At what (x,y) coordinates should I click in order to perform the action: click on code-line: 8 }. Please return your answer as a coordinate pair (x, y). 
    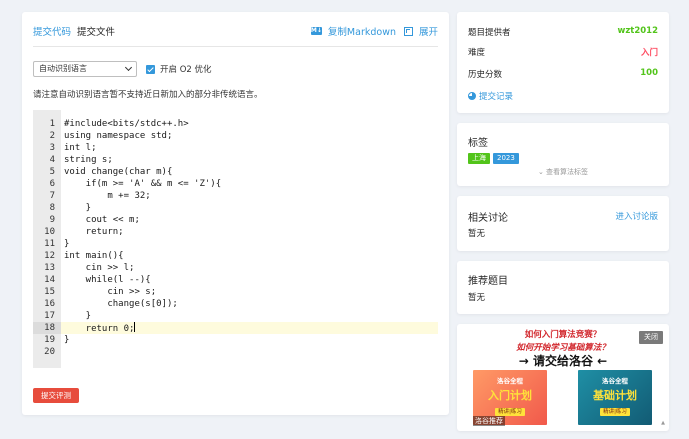
    Looking at the image, I should click on (235, 208).